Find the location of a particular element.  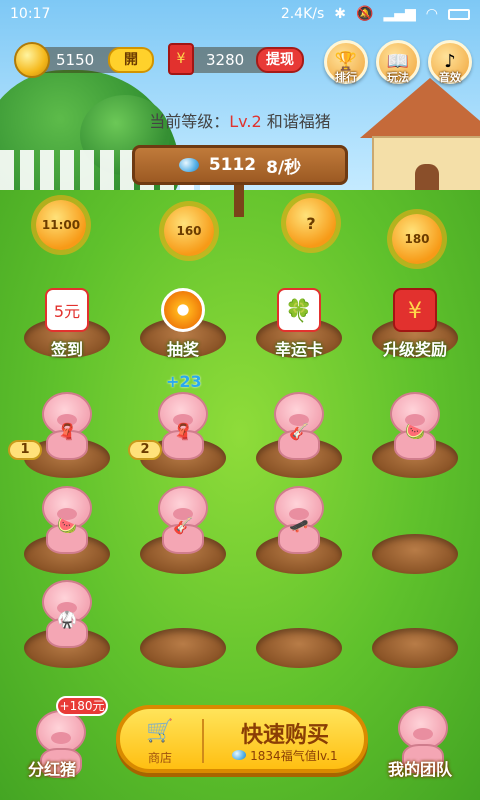

mute-icon: 🔕 is located at coordinates (365, 14).